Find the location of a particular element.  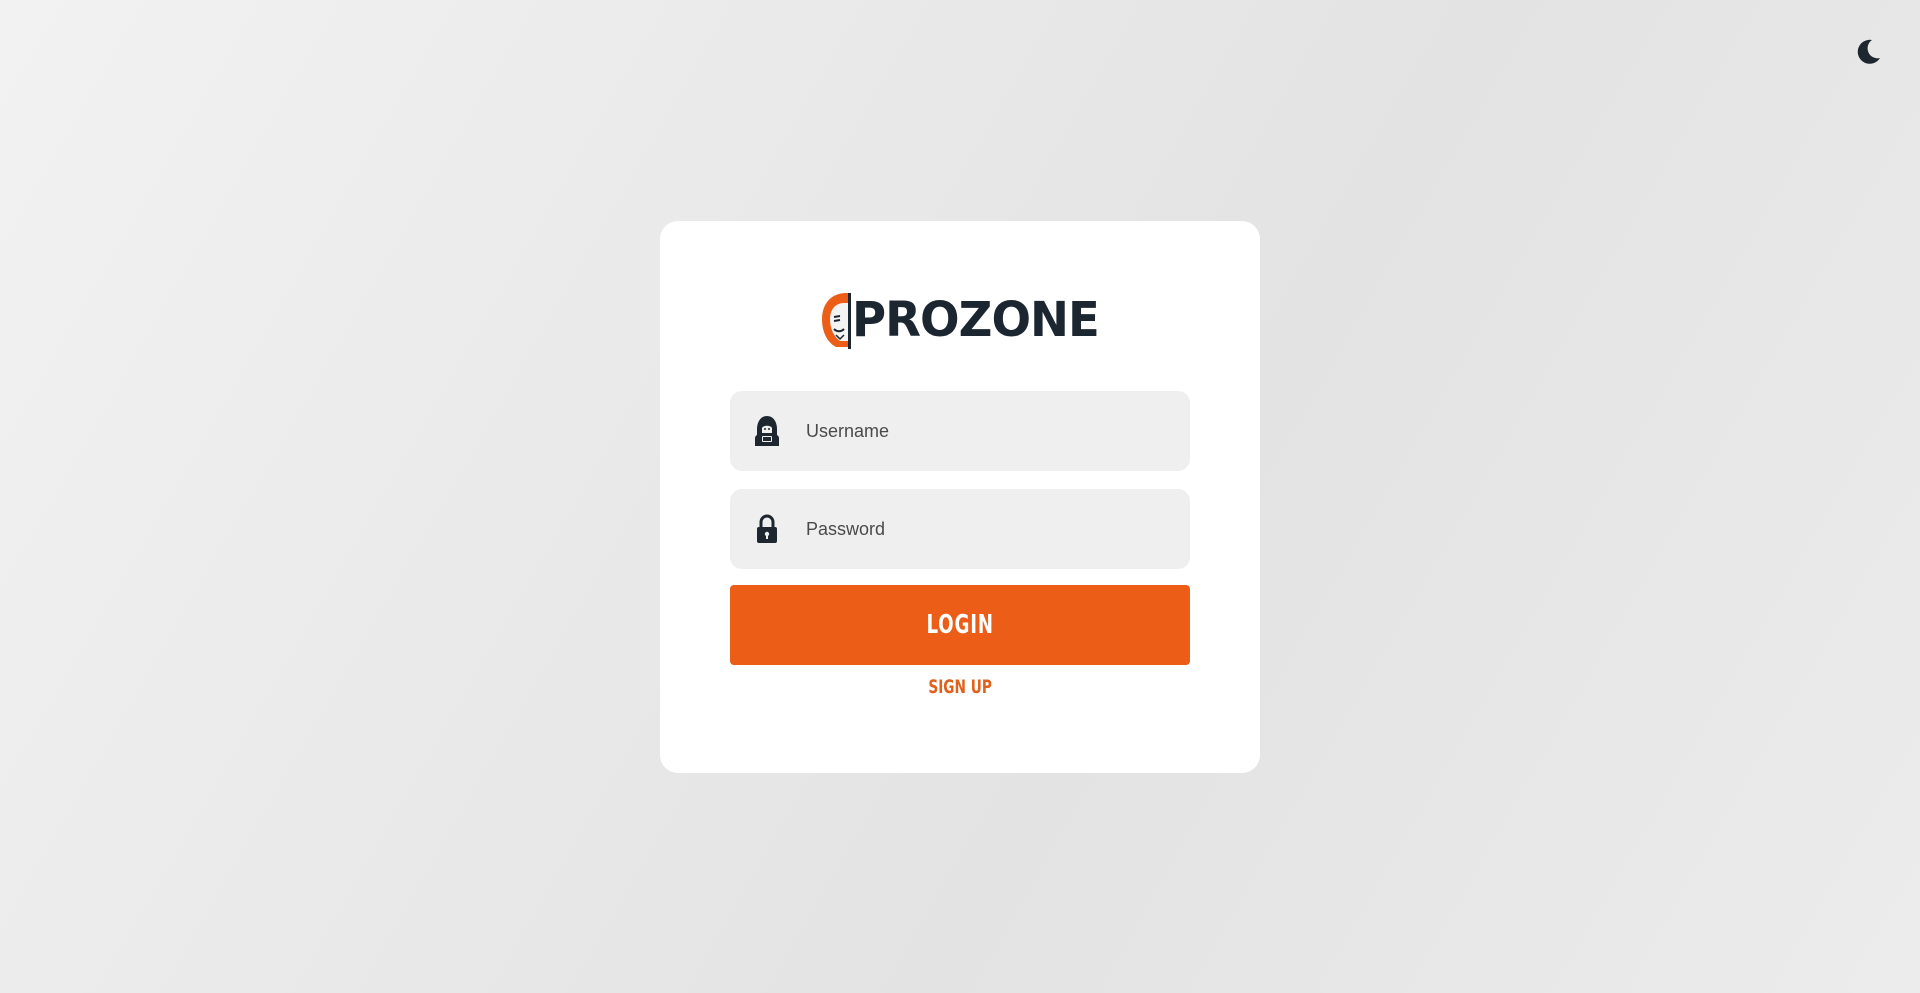

brand-name: PROZONE is located at coordinates (976, 320).